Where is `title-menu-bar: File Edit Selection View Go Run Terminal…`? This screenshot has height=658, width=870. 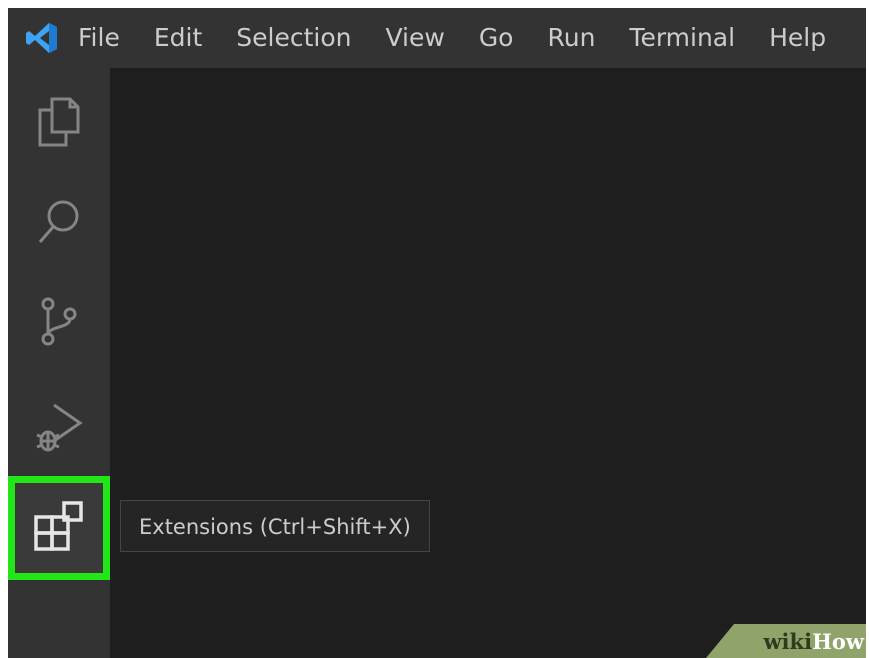 title-menu-bar: File Edit Selection View Go Run Terminal… is located at coordinates (437, 38).